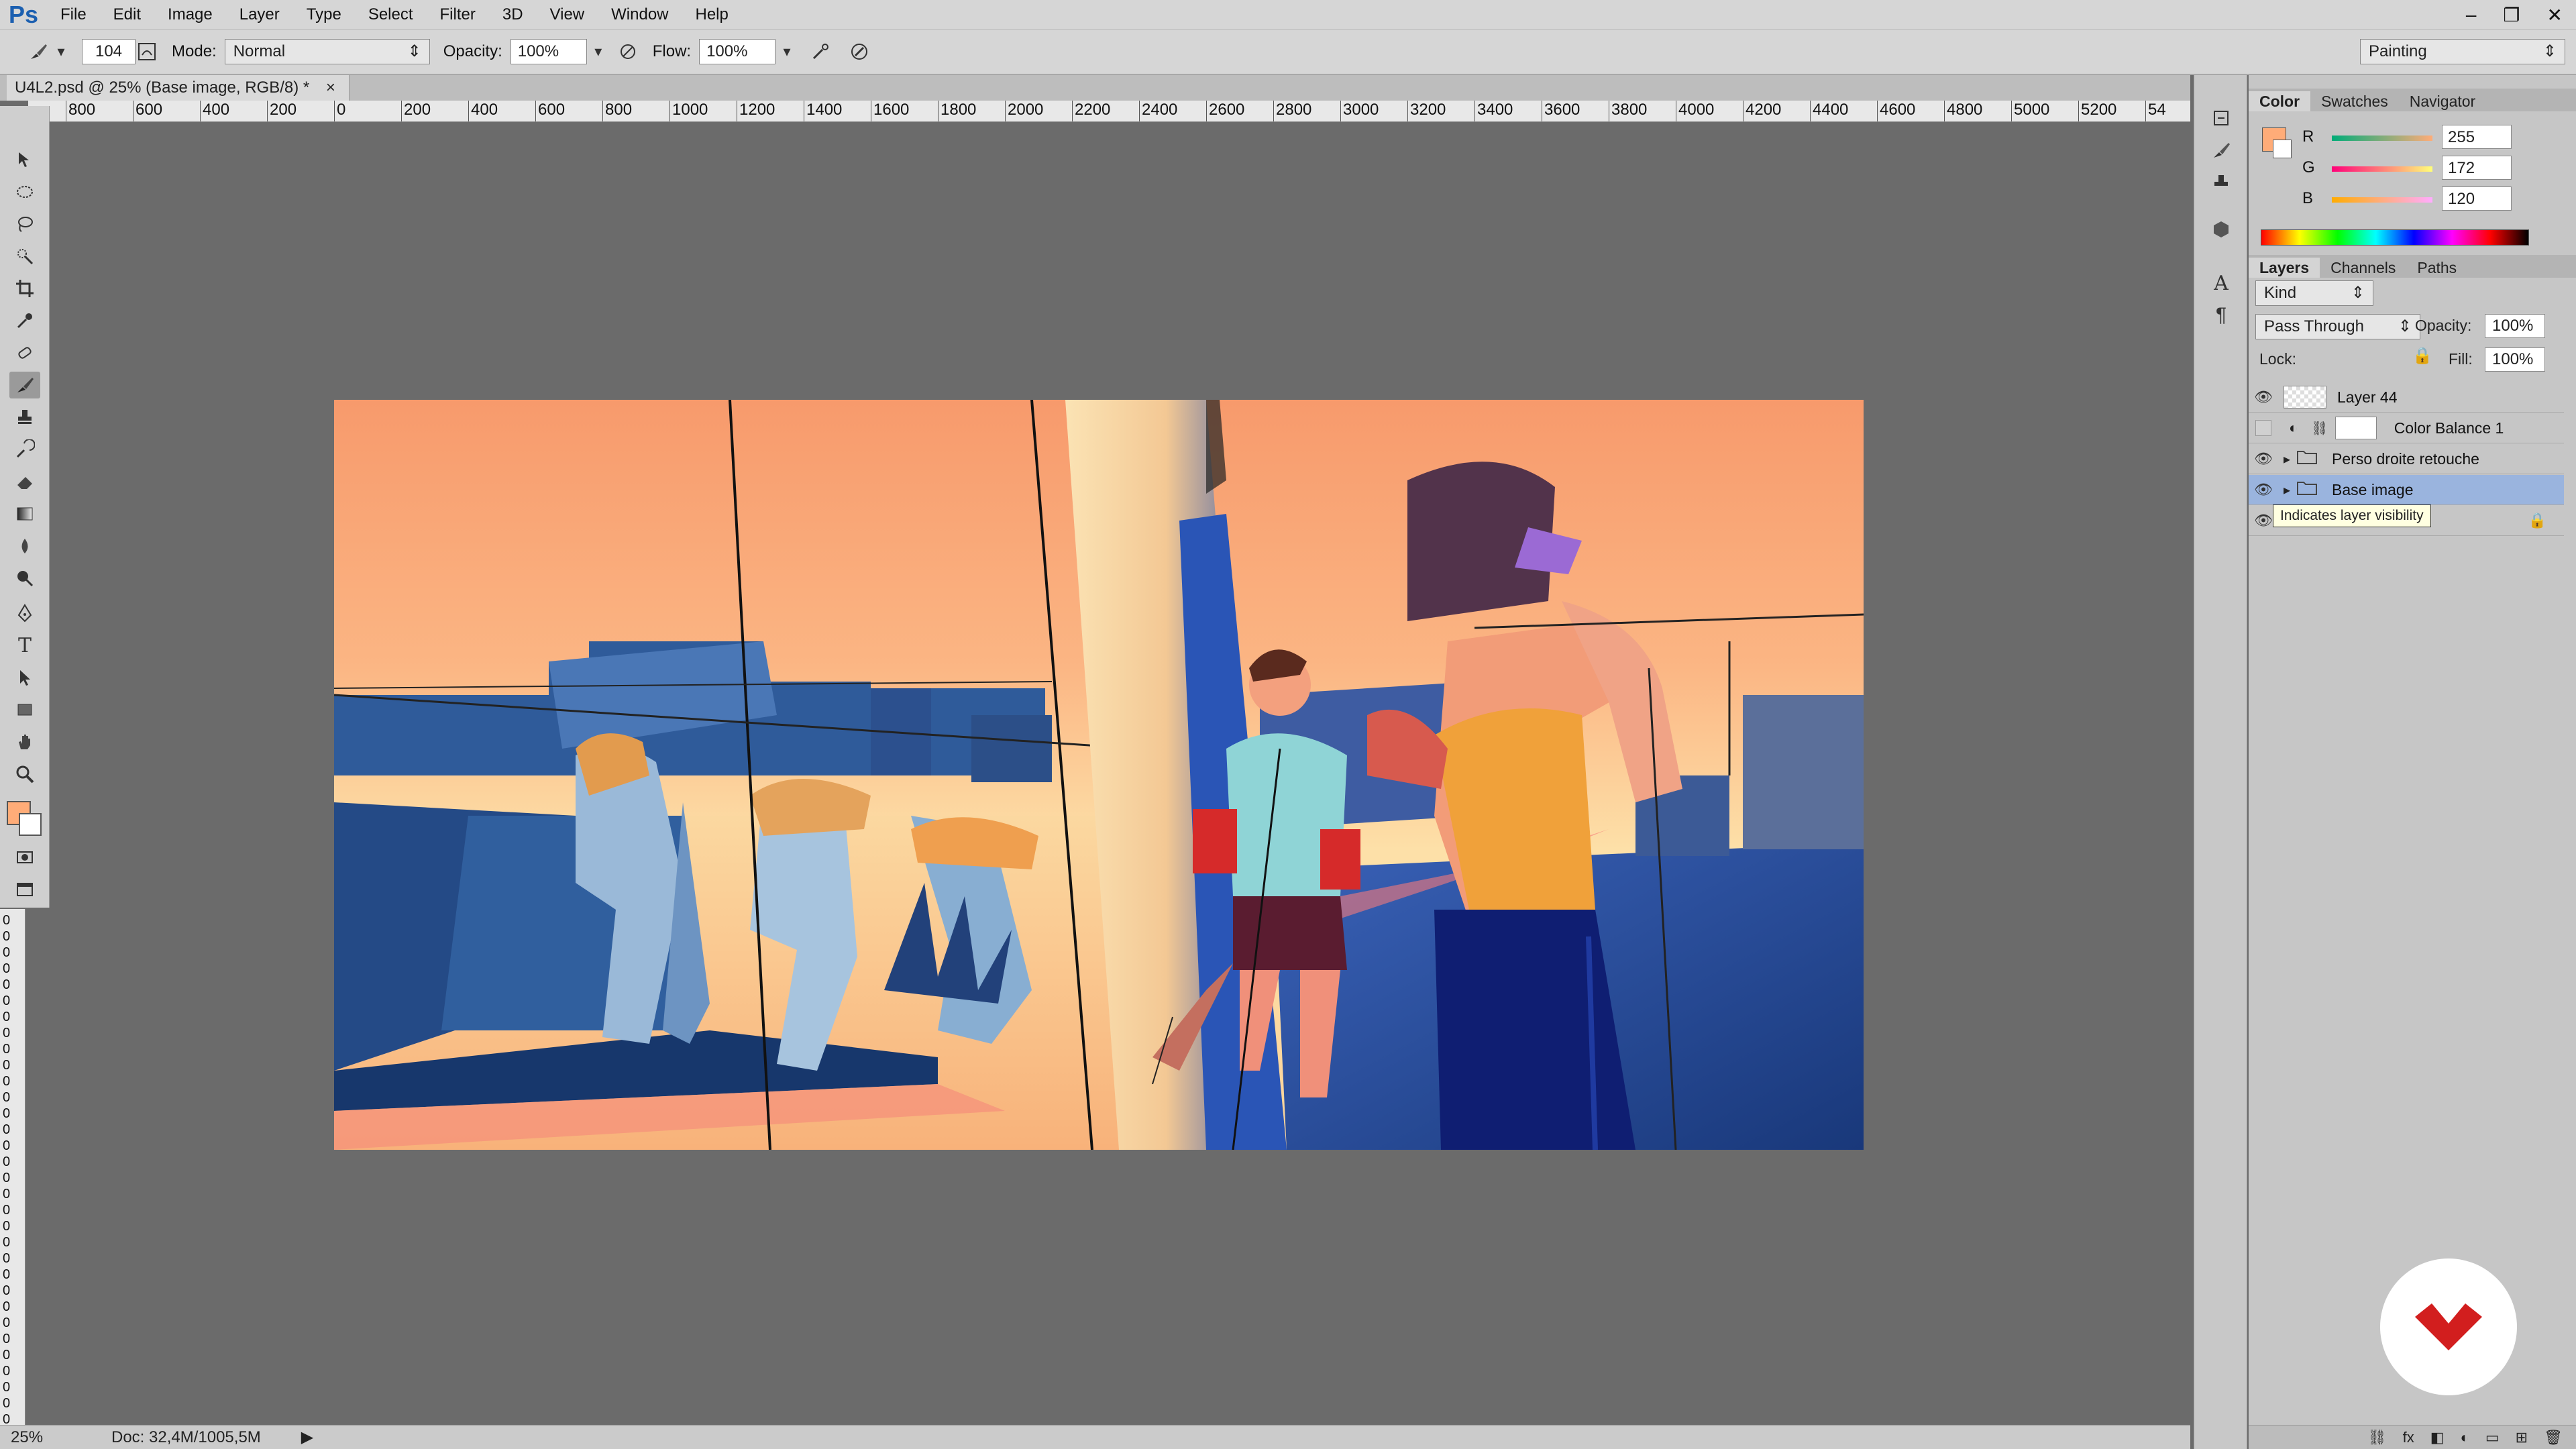 This screenshot has width=2576, height=1449. What do you see at coordinates (2511, 15) in the screenshot?
I see `restore-button: ❐` at bounding box center [2511, 15].